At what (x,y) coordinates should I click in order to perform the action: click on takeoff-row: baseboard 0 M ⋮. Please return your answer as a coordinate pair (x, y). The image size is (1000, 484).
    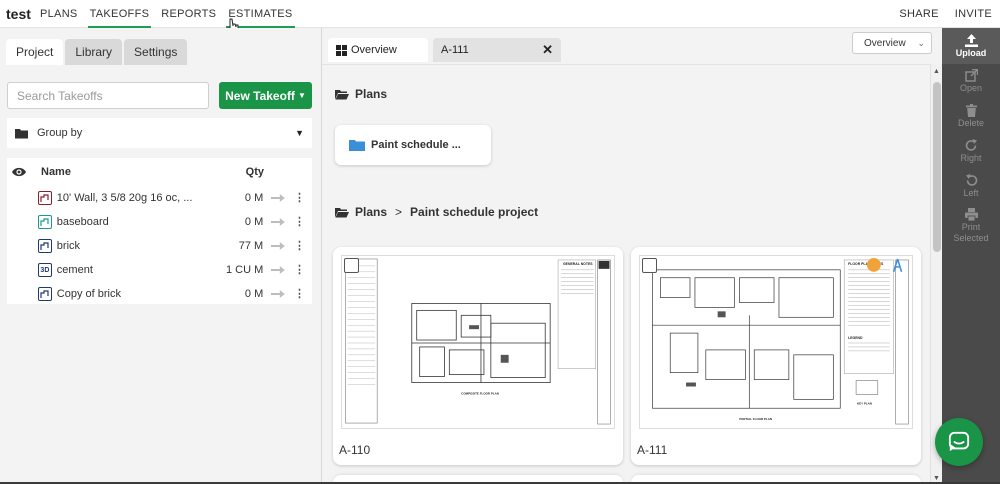
    Looking at the image, I should click on (159, 222).